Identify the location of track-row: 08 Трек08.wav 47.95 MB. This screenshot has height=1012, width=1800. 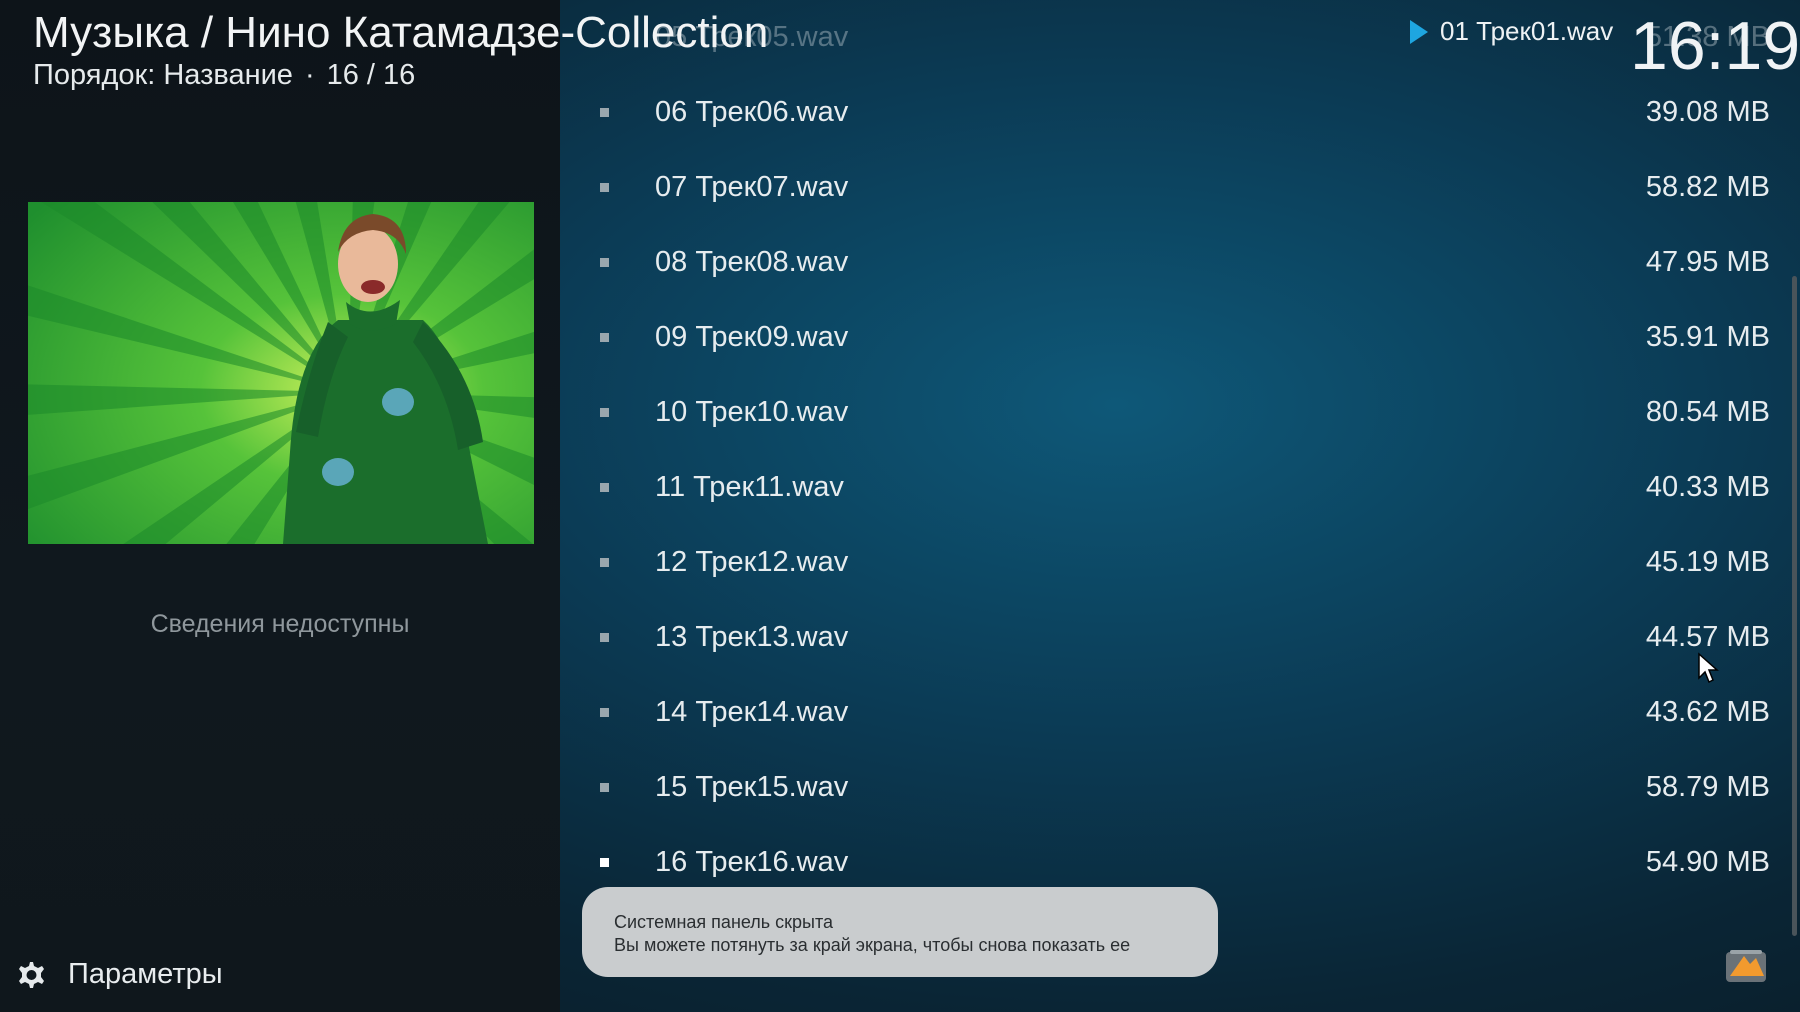
(1165, 262).